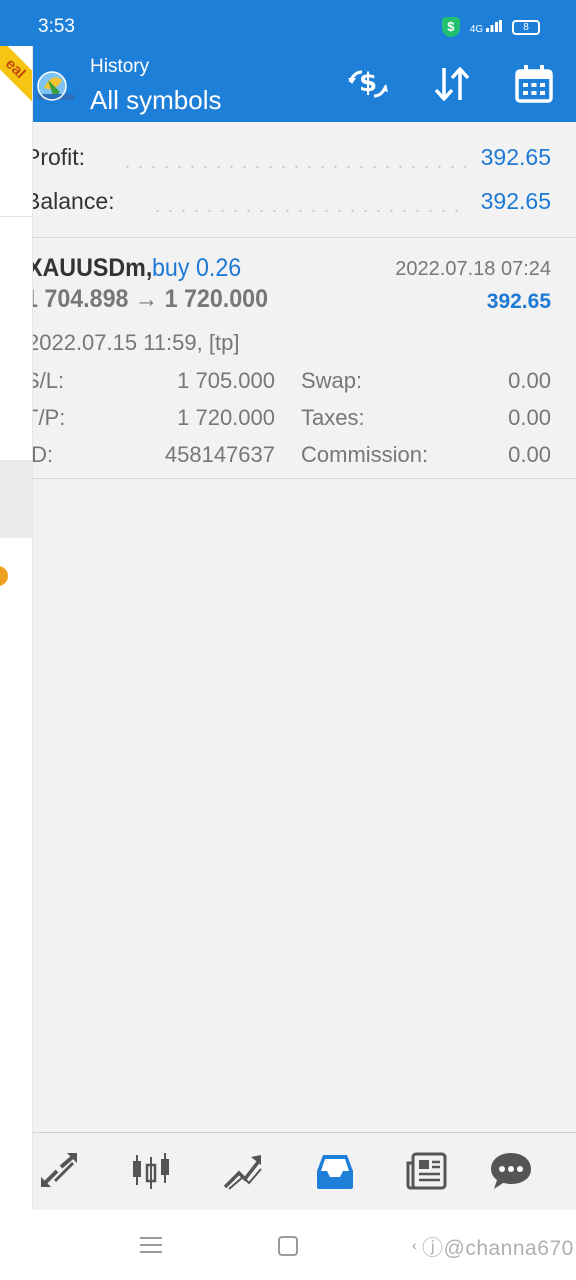  I want to click on system-navigation-bar: ‹ ⓙ@channa670, so click(288, 1245).